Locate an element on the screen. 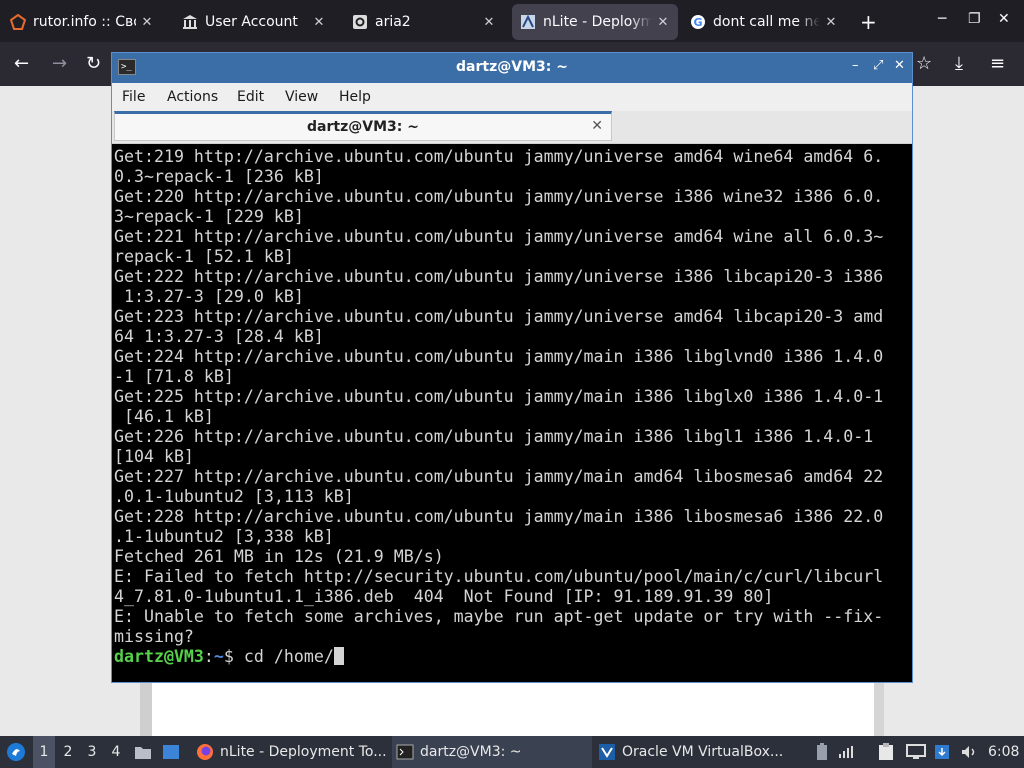 The image size is (1024, 768). start-menu-button is located at coordinates (16, 752).